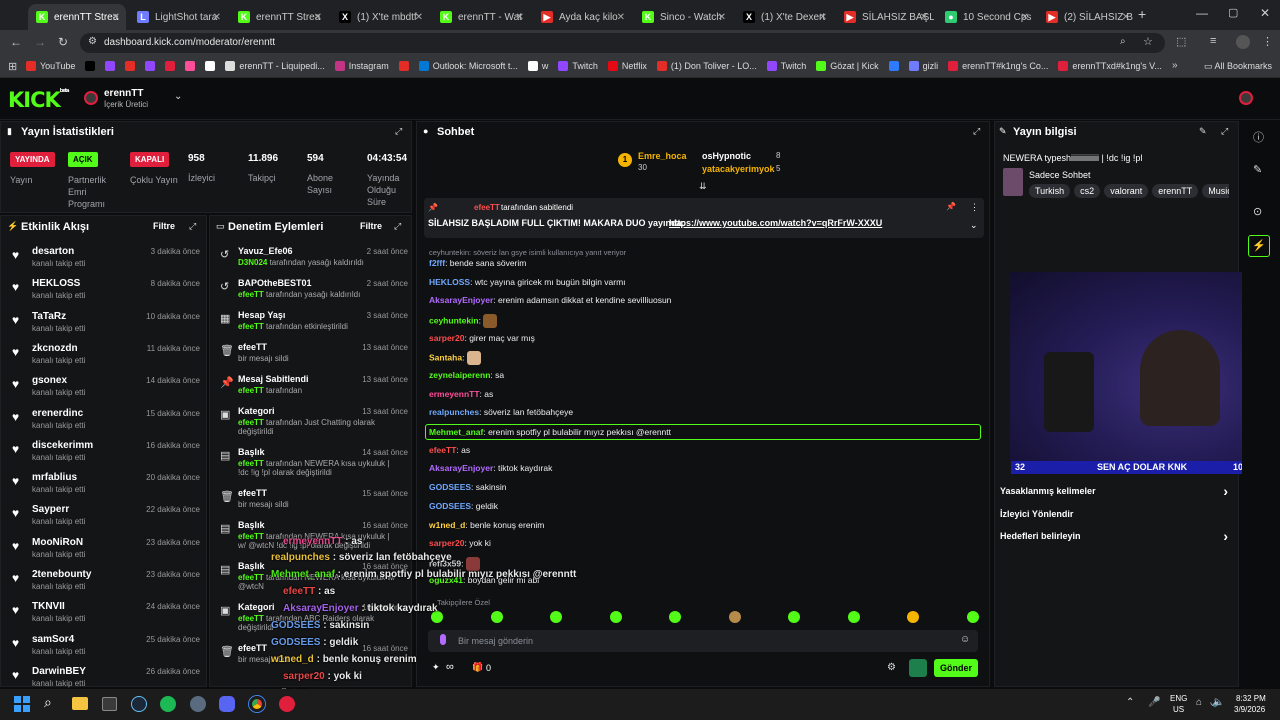 This screenshot has height=720, width=1280. I want to click on activity-item: ♥ HEKLOSS kanalı takip etti 8 dakika önce, so click(105, 293).